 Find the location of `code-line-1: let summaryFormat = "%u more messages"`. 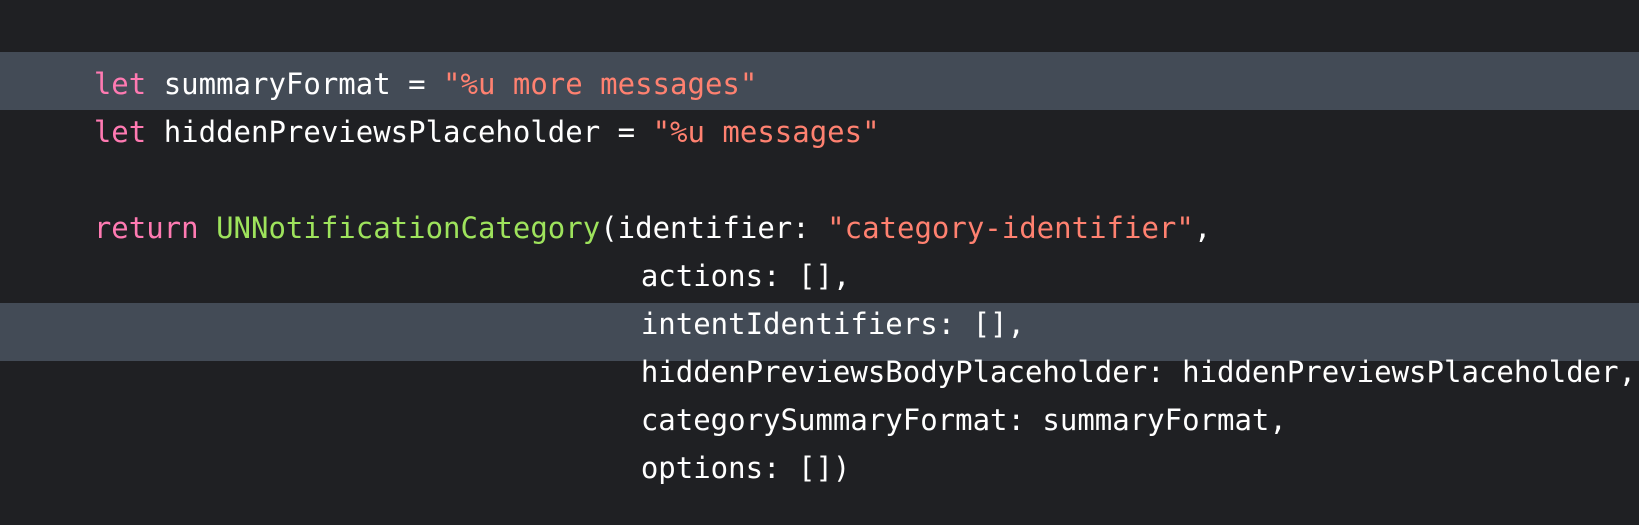

code-line-1: let summaryFormat = "%u more messages" is located at coordinates (390, 55).